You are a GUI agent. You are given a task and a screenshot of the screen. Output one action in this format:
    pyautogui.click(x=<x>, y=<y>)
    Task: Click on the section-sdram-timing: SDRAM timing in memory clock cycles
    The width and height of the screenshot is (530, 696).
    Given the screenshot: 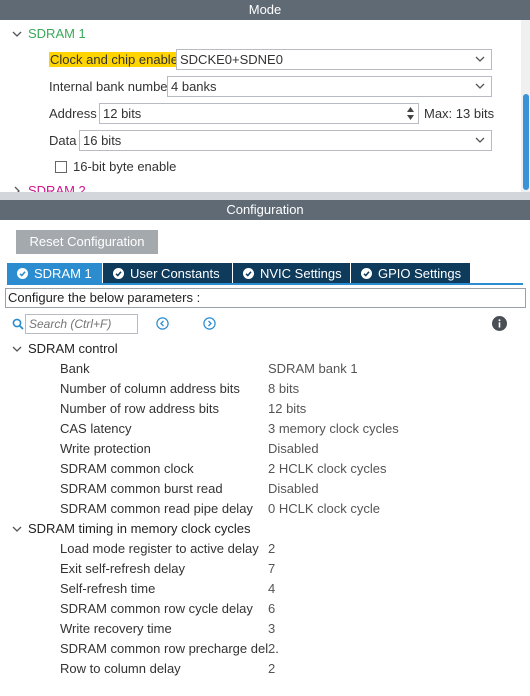 What is the action you would take?
    pyautogui.click(x=131, y=528)
    